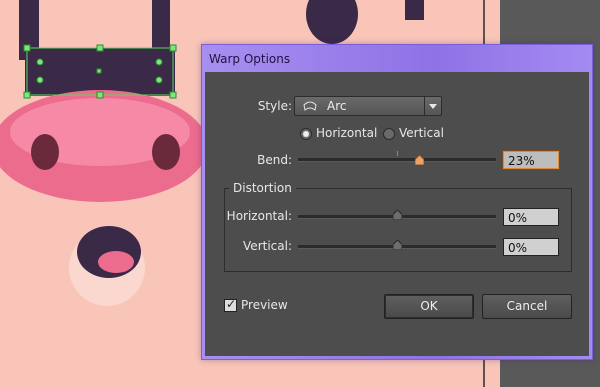 The height and width of the screenshot is (387, 600). I want to click on bend-value-field: 23%, so click(531, 160).